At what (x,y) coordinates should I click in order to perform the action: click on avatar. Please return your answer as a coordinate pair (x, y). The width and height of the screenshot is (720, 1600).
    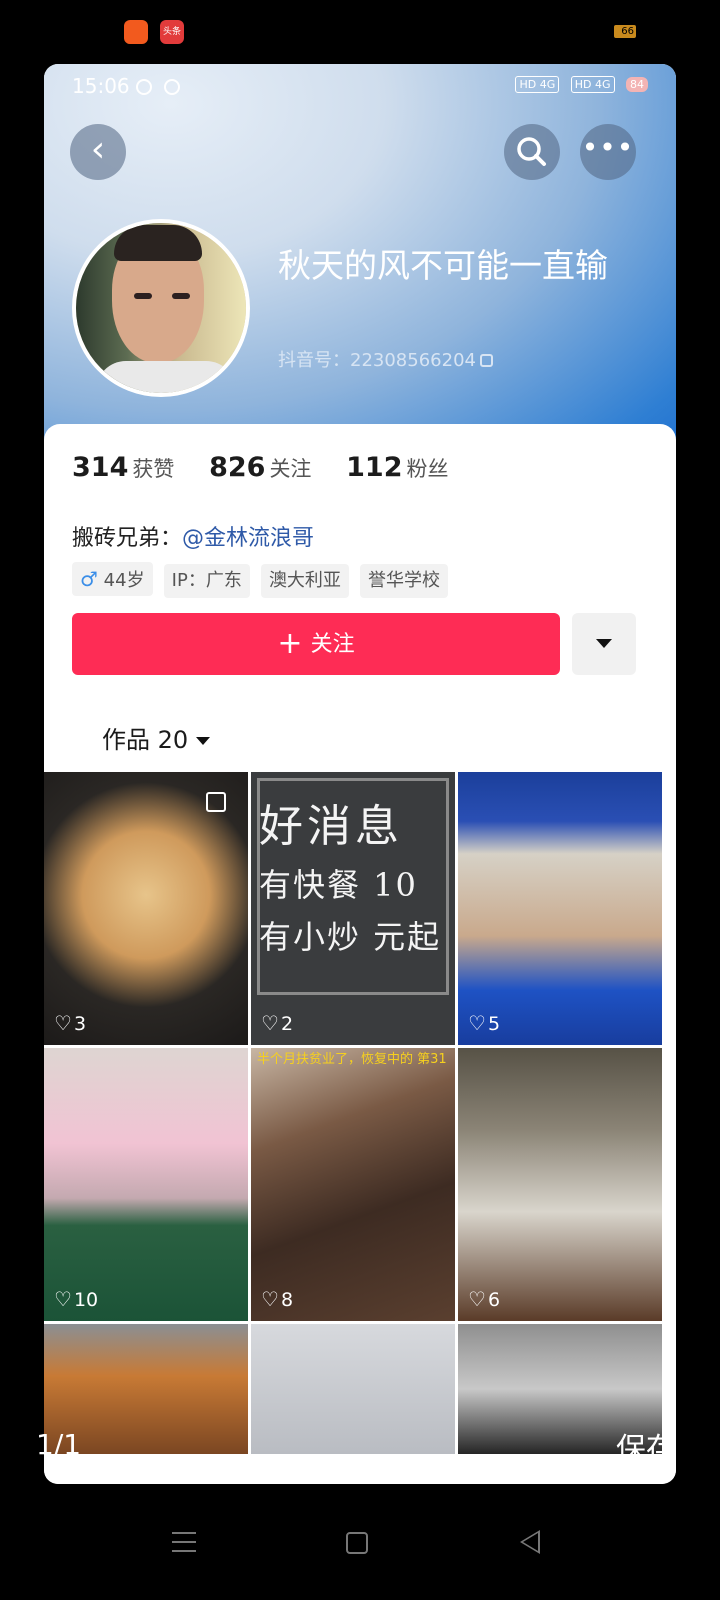
    Looking at the image, I should click on (161, 308).